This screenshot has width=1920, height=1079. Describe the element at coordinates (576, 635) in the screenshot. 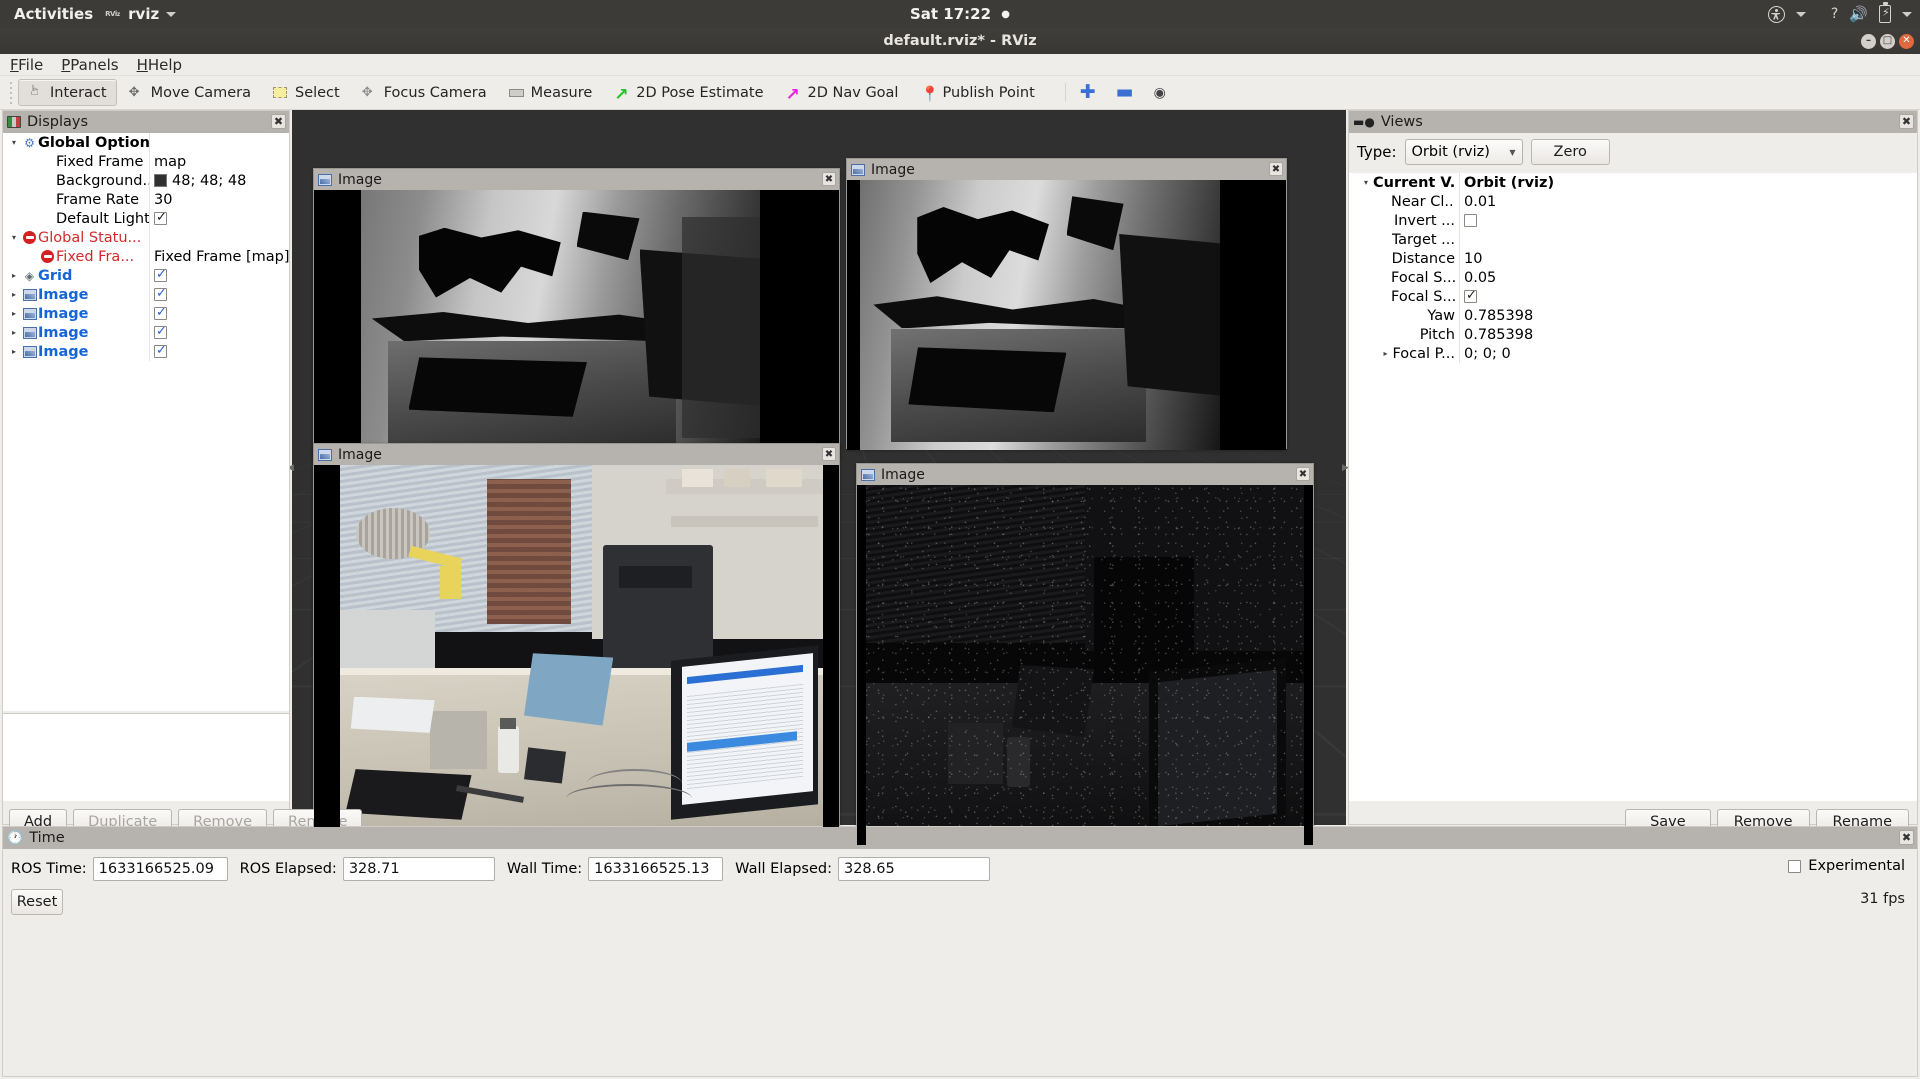

I see `image-window-3: Image ✖` at that location.